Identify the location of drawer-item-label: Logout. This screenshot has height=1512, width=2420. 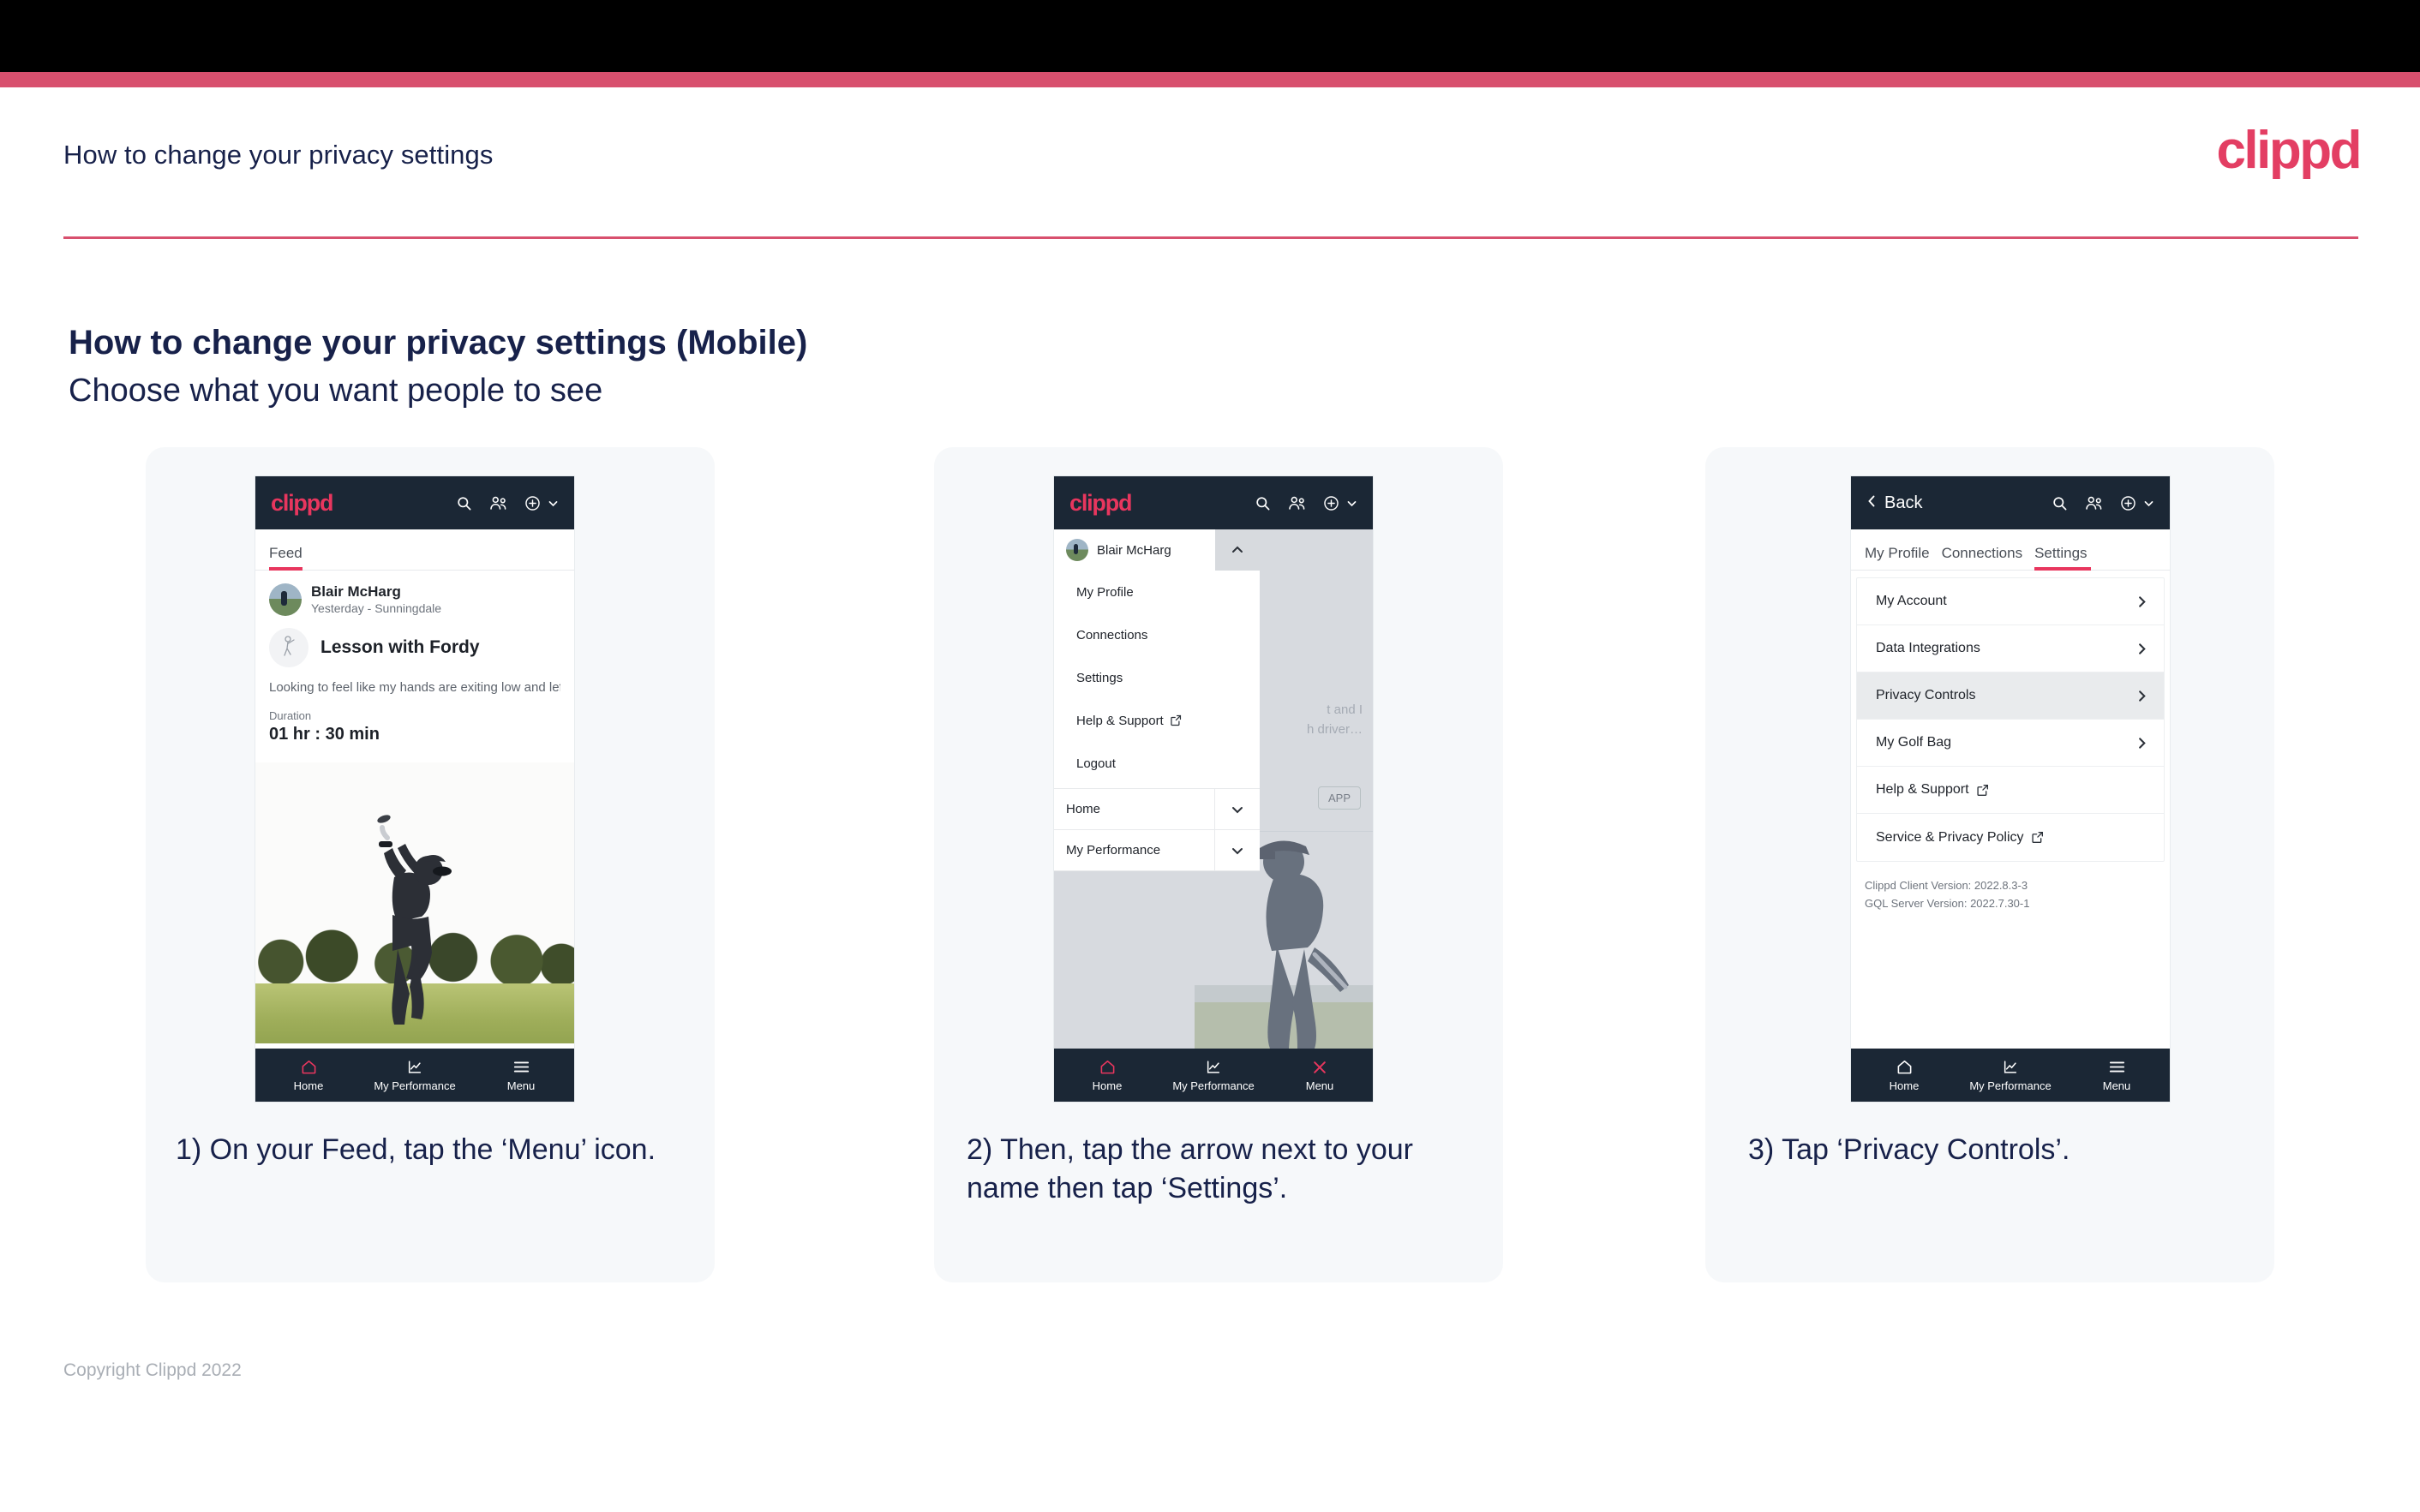
(1096, 764).